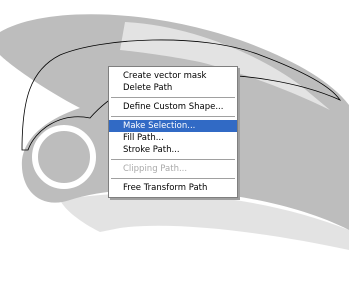  What do you see at coordinates (173, 88) in the screenshot?
I see `menu-item-delete-path: Delete Path` at bounding box center [173, 88].